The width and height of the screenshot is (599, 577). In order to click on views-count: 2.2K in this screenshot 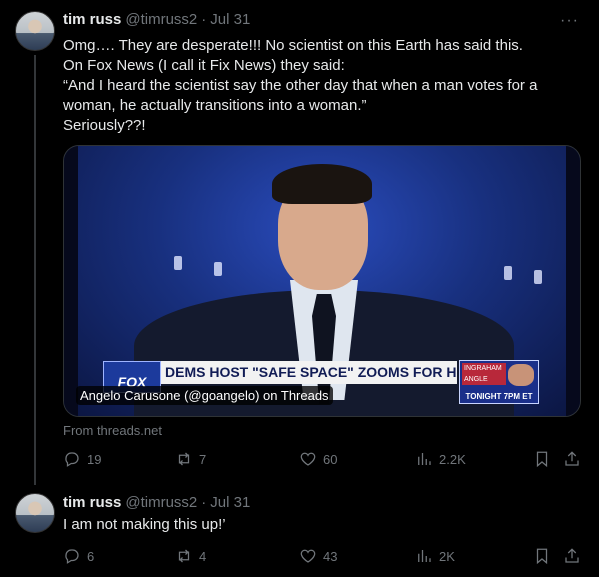, I will do `click(452, 459)`.